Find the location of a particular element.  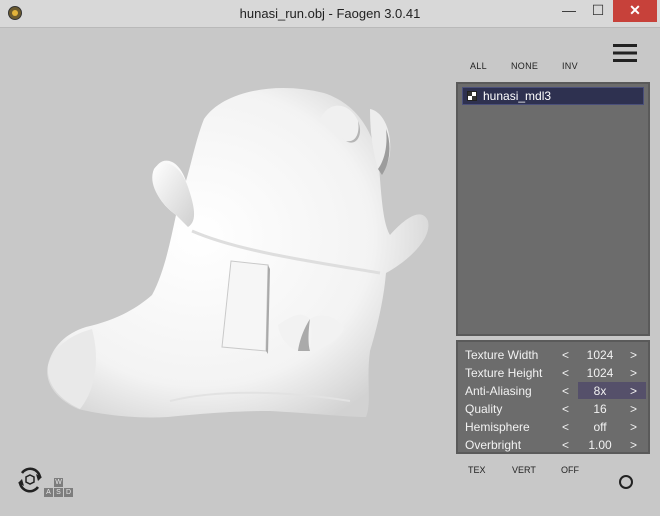

key-s: S is located at coordinates (58, 492).